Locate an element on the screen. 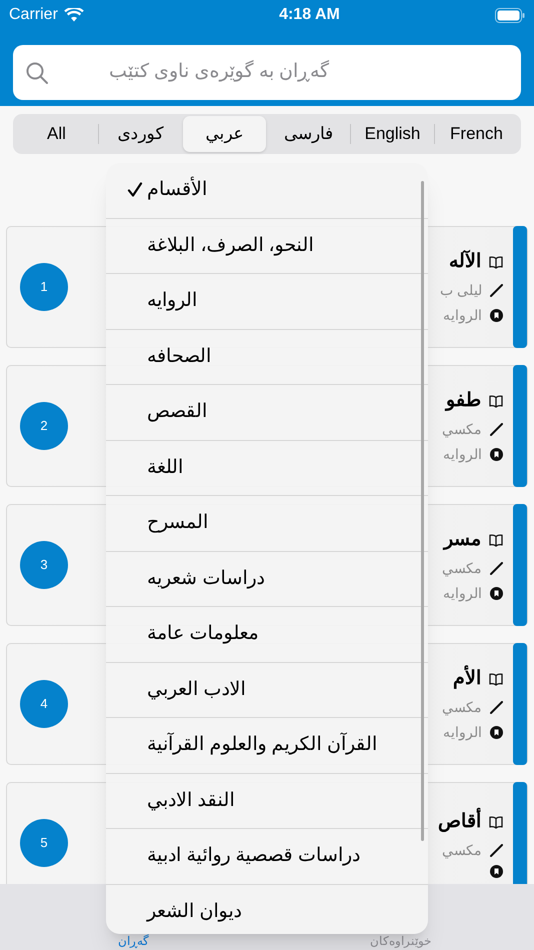 Image resolution: width=534 pixels, height=950 pixels. book-title: الأم is located at coordinates (467, 679).